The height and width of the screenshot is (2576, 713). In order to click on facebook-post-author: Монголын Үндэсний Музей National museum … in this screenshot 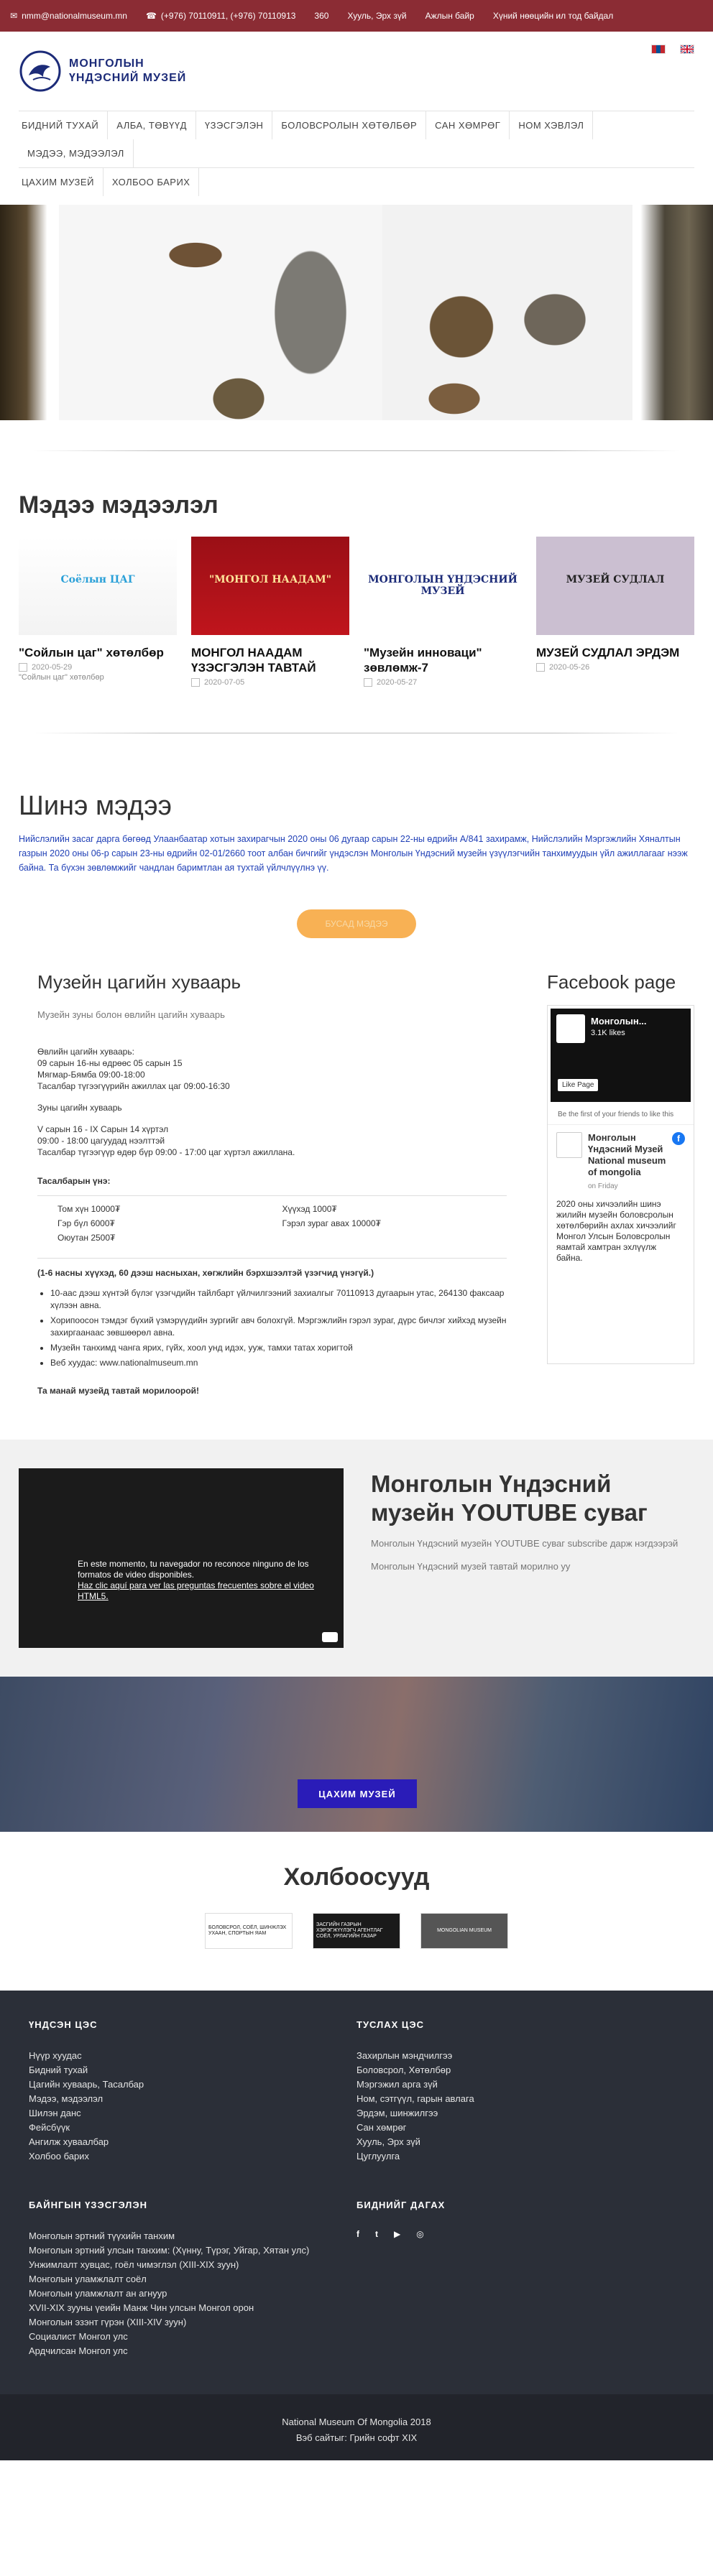, I will do `click(627, 1155)`.